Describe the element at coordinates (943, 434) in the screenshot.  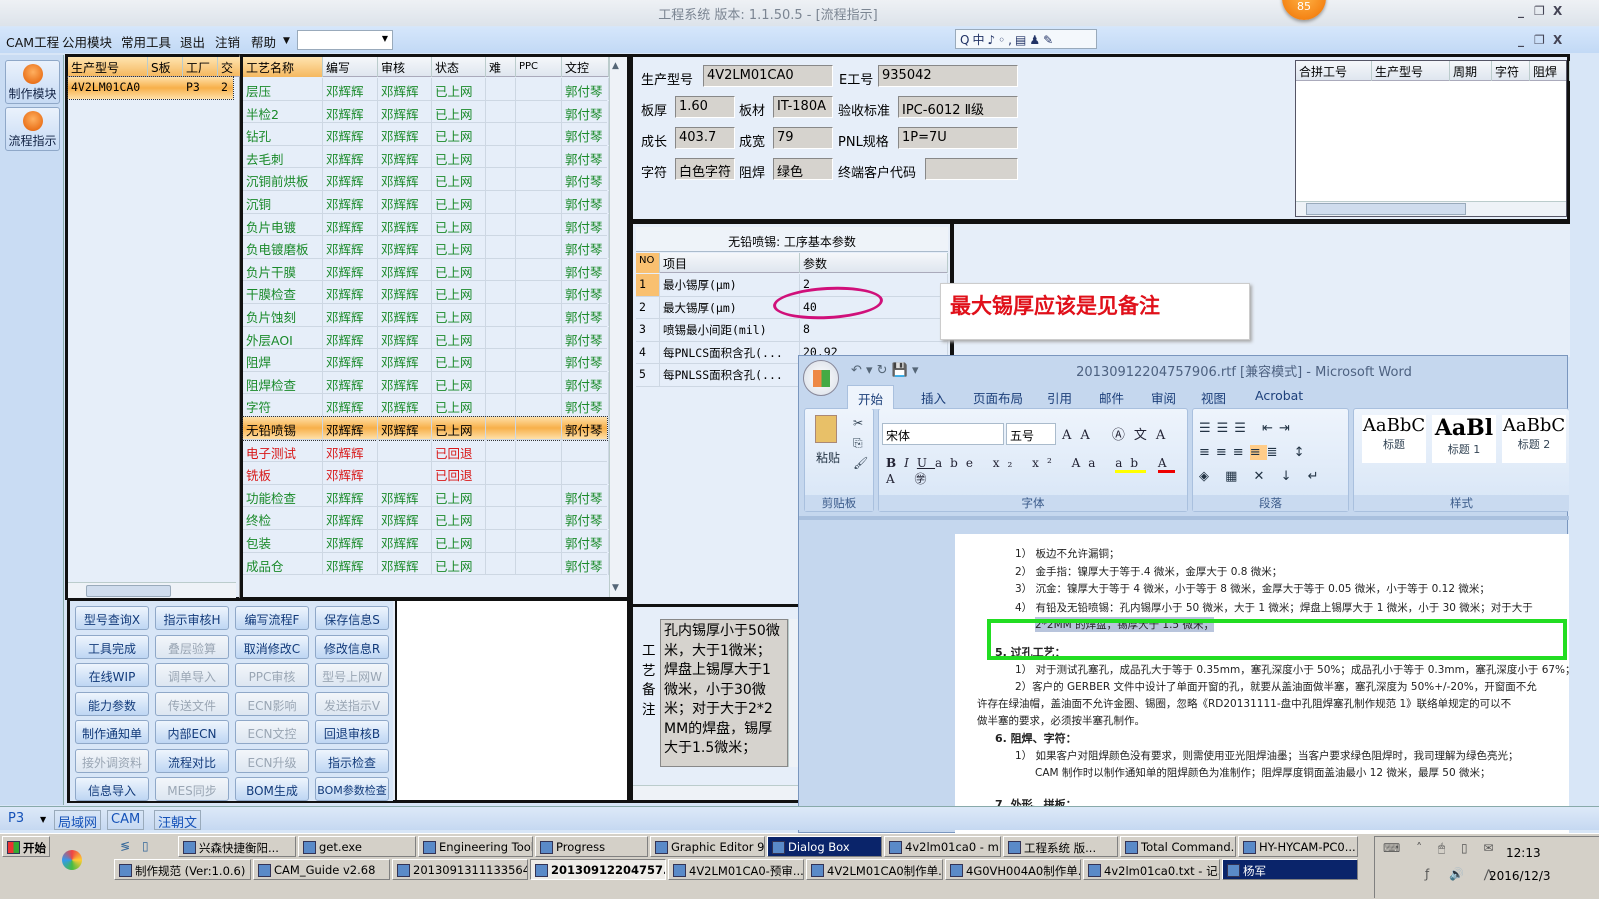
I see `font-name-select: 宋体` at that location.